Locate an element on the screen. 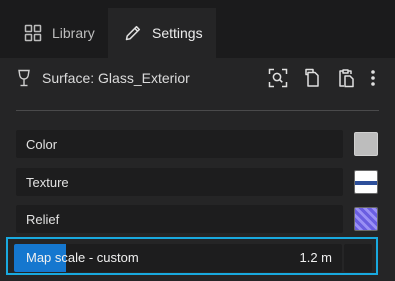 The width and height of the screenshot is (395, 281). texture-label: Texture is located at coordinates (47, 182).